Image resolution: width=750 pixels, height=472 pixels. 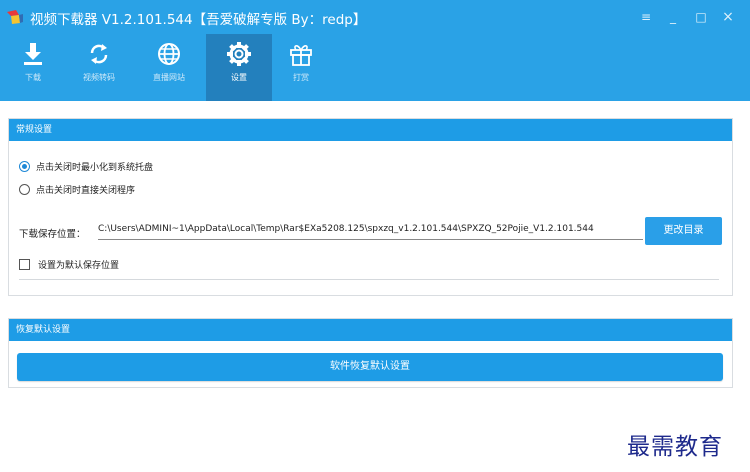 What do you see at coordinates (33, 77) in the screenshot?
I see `nav-label: 下载` at bounding box center [33, 77].